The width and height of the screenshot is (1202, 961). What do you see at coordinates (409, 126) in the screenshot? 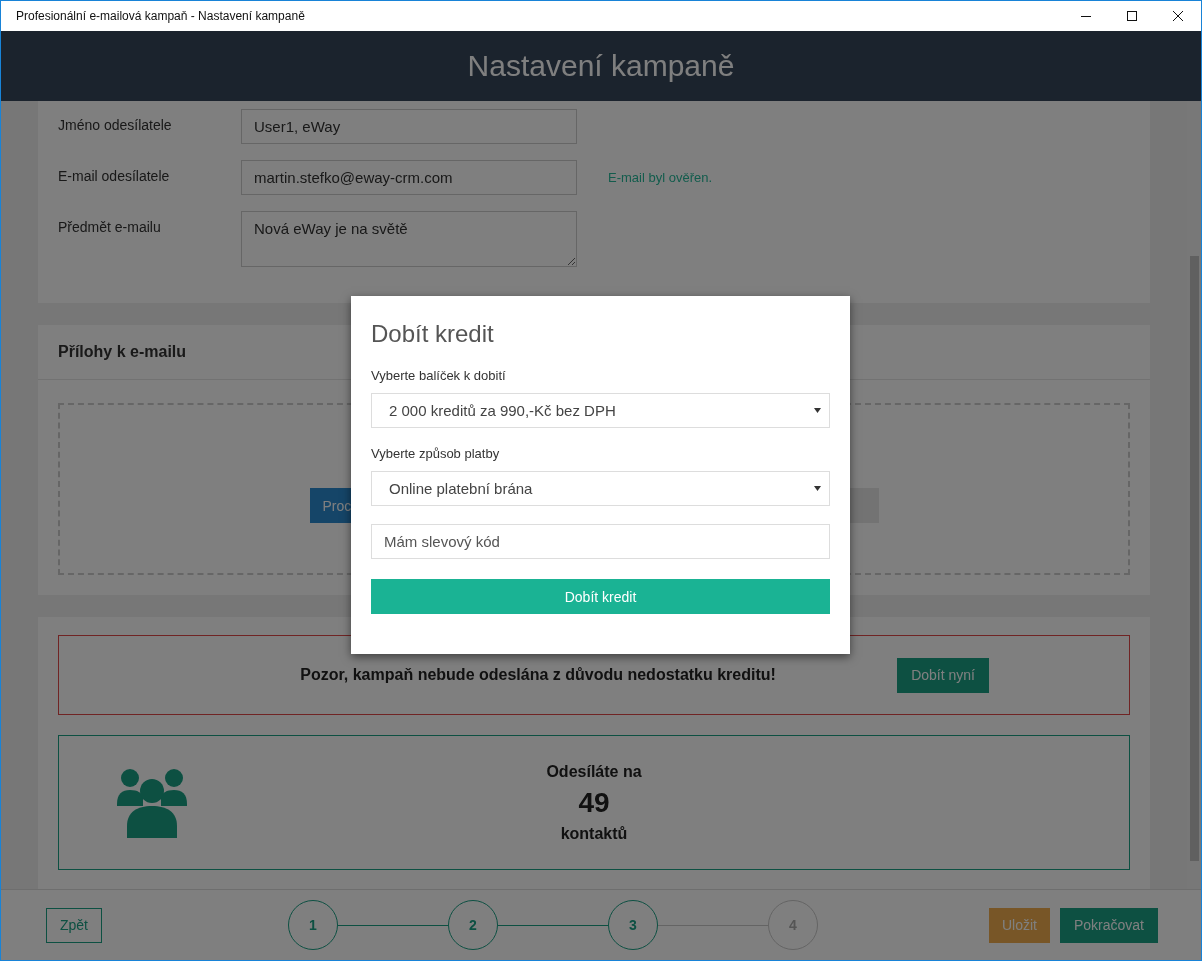
I see `input-field: User1, eWay` at bounding box center [409, 126].